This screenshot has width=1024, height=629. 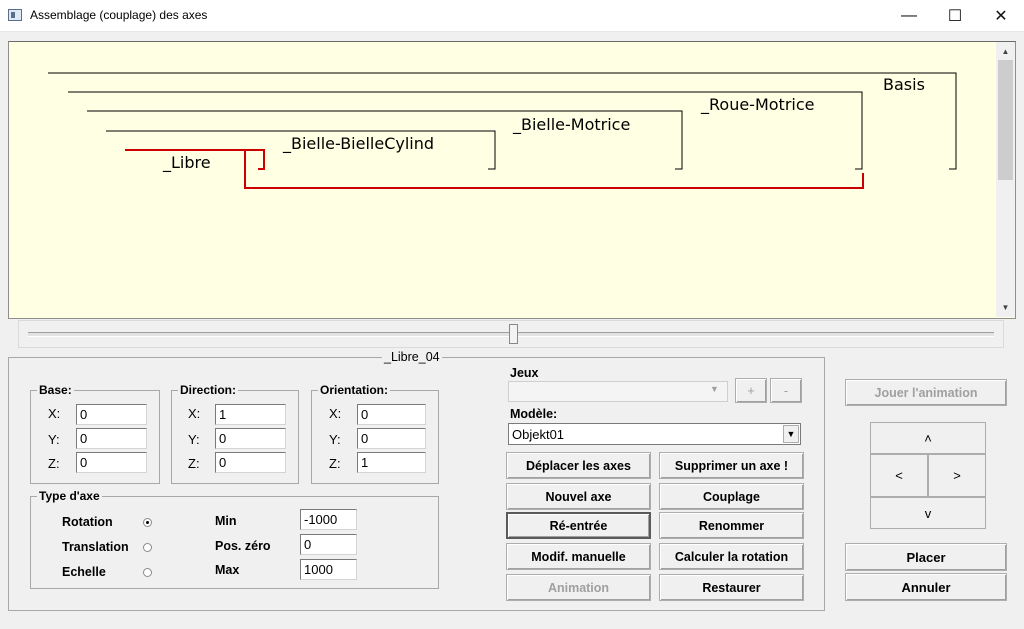 What do you see at coordinates (147, 522) in the screenshot?
I see `rotation-radio` at bounding box center [147, 522].